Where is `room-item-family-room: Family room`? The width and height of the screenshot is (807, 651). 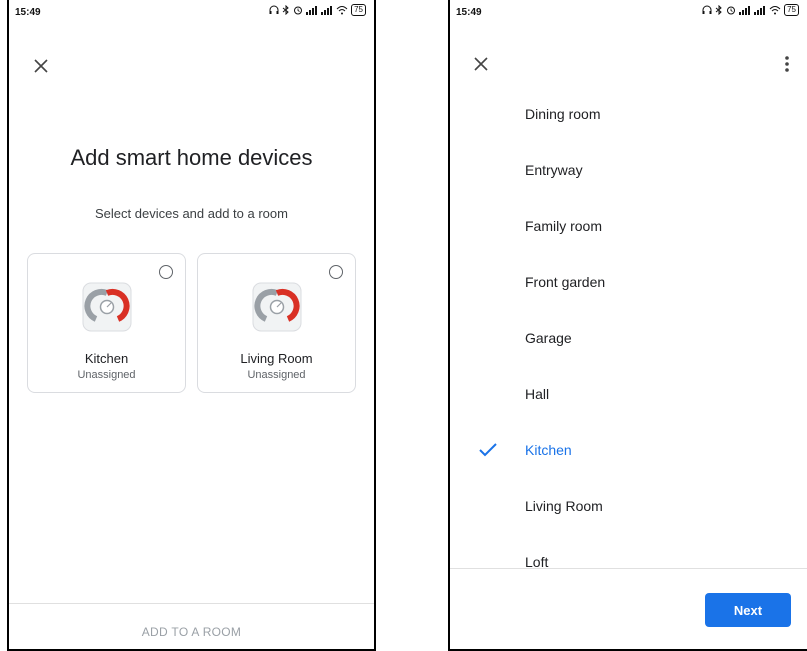
room-item-family-room: Family room is located at coordinates (628, 226).